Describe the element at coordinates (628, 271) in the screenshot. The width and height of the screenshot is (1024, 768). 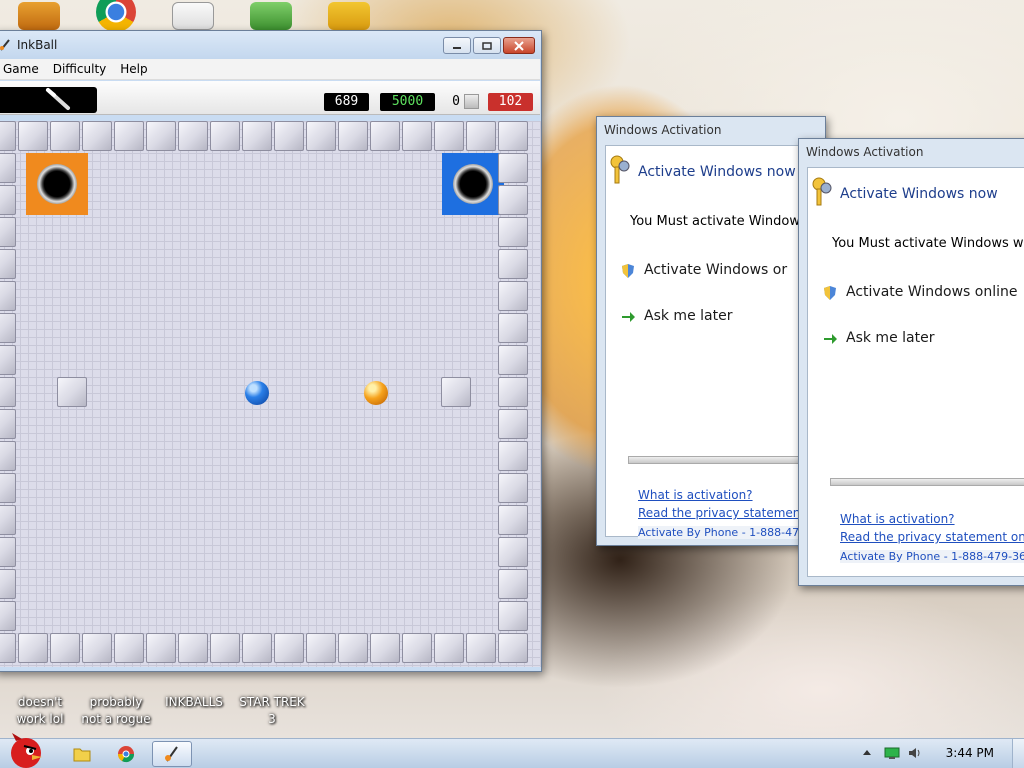
I see `uac-shield-icon` at that location.